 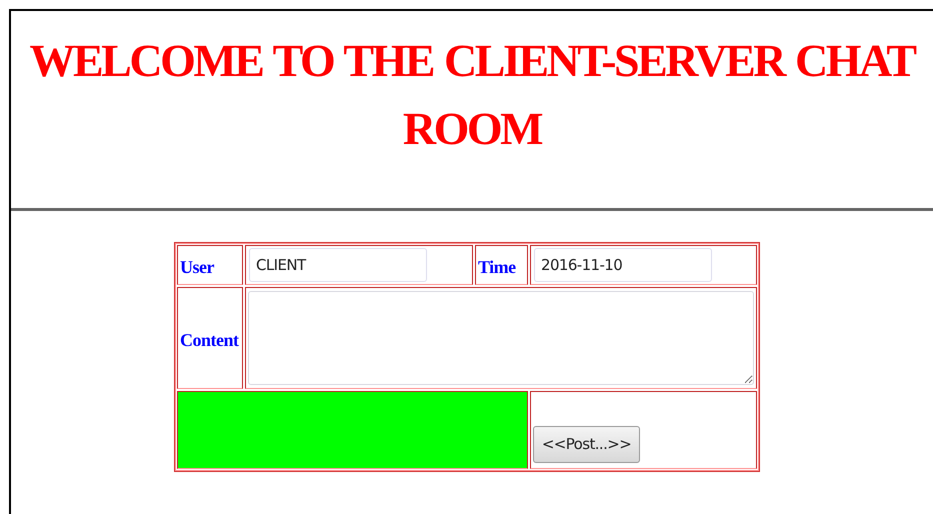 I want to click on time-label: Time, so click(x=497, y=267).